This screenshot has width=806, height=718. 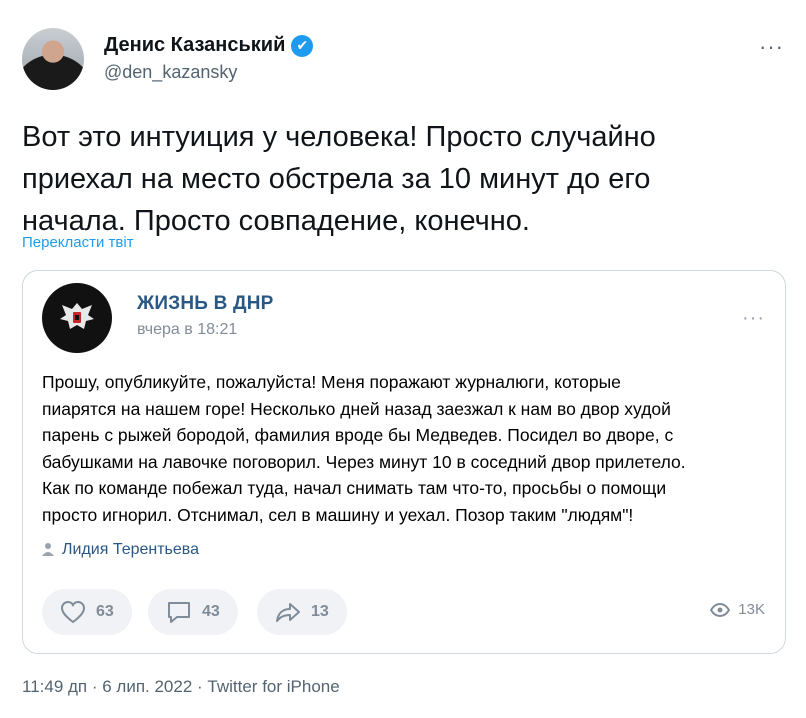 I want to click on like-count: 63, so click(x=105, y=611).